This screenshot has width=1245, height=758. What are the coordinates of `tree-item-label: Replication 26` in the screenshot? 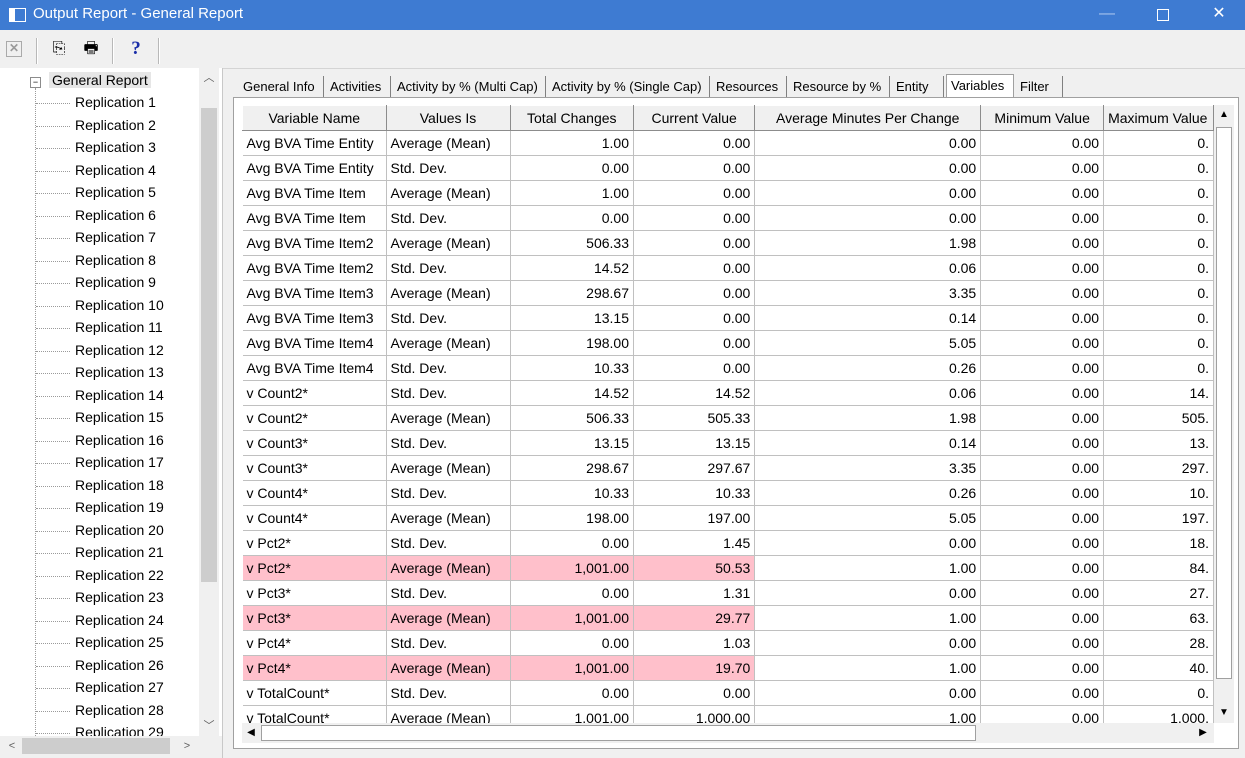 It's located at (119, 665).